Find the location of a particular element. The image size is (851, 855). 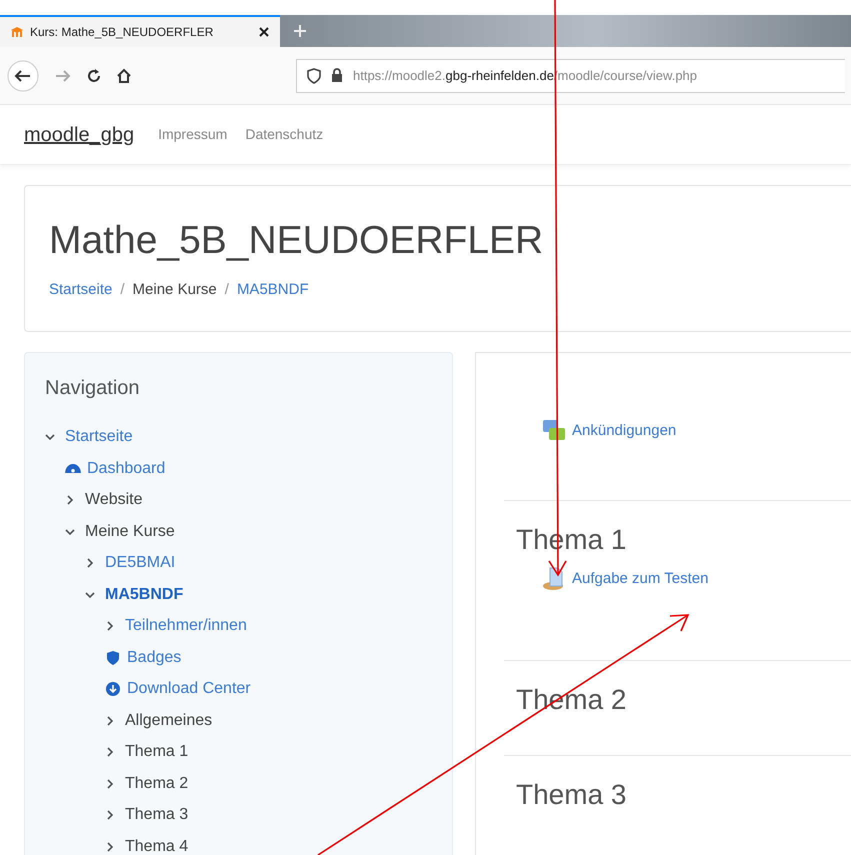

nav-link: Impressum is located at coordinates (193, 134).